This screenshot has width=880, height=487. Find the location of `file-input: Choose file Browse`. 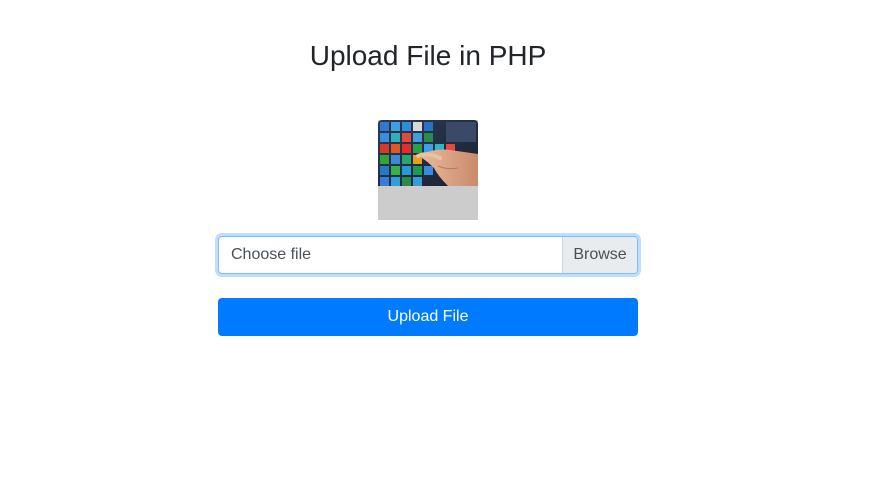

file-input: Choose file Browse is located at coordinates (428, 255).